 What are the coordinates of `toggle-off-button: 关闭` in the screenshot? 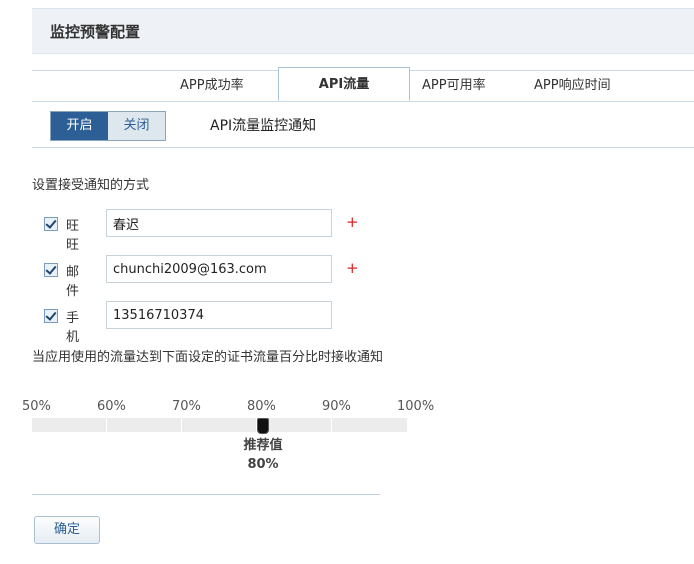 It's located at (136, 126).